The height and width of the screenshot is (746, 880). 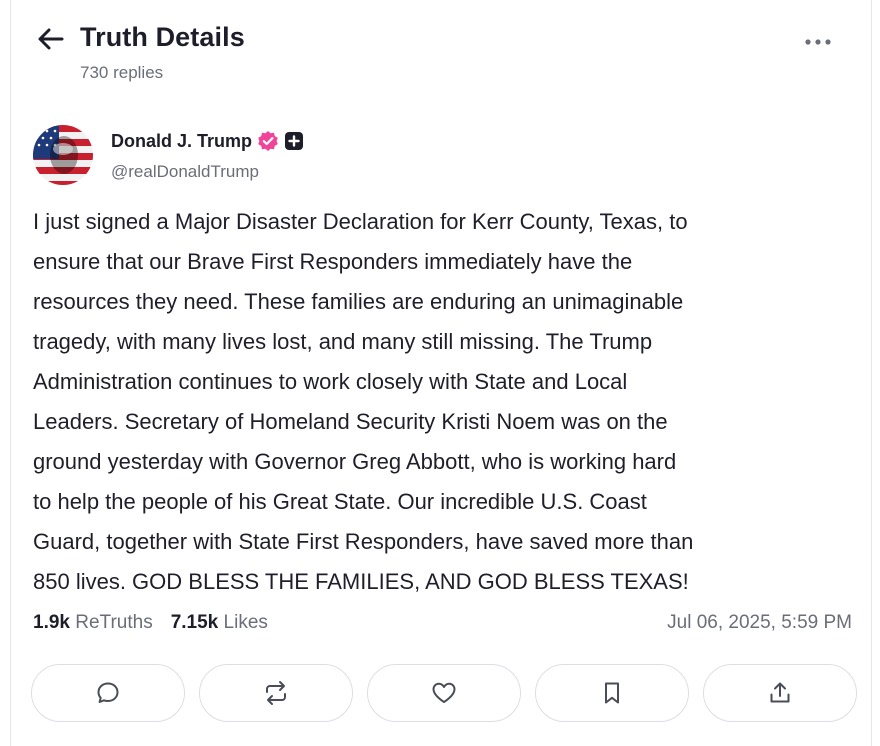 I want to click on more-options-button, so click(x=818, y=42).